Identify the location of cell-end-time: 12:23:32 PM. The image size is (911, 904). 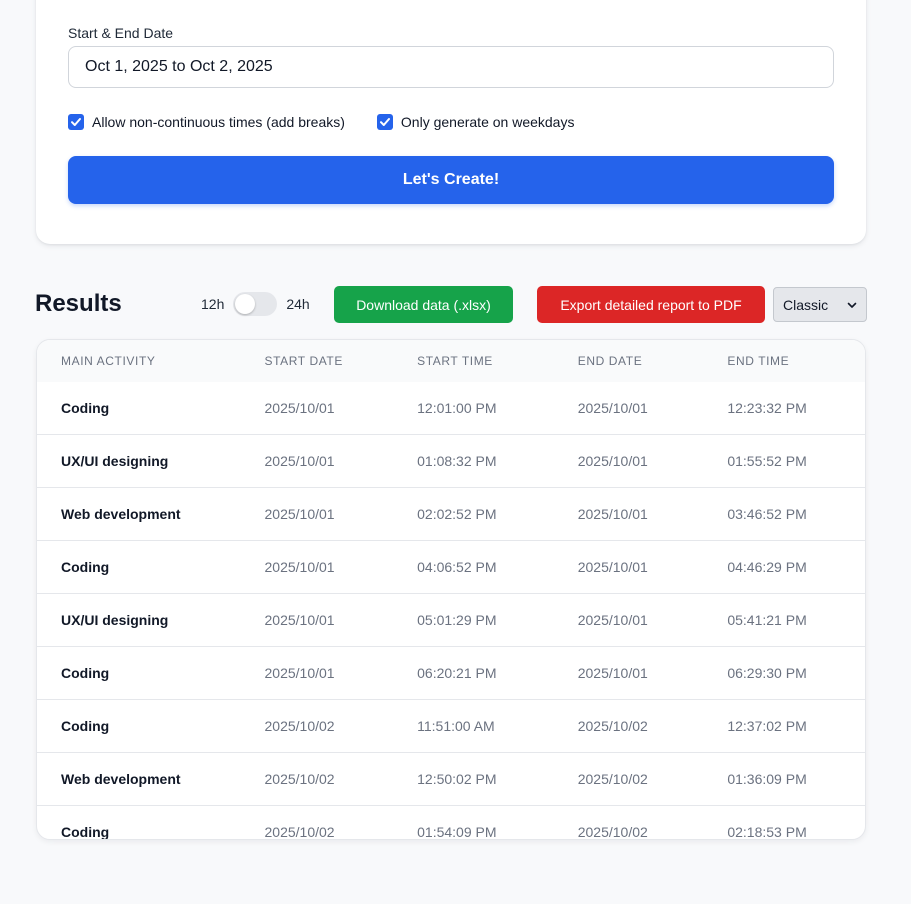
(767, 408).